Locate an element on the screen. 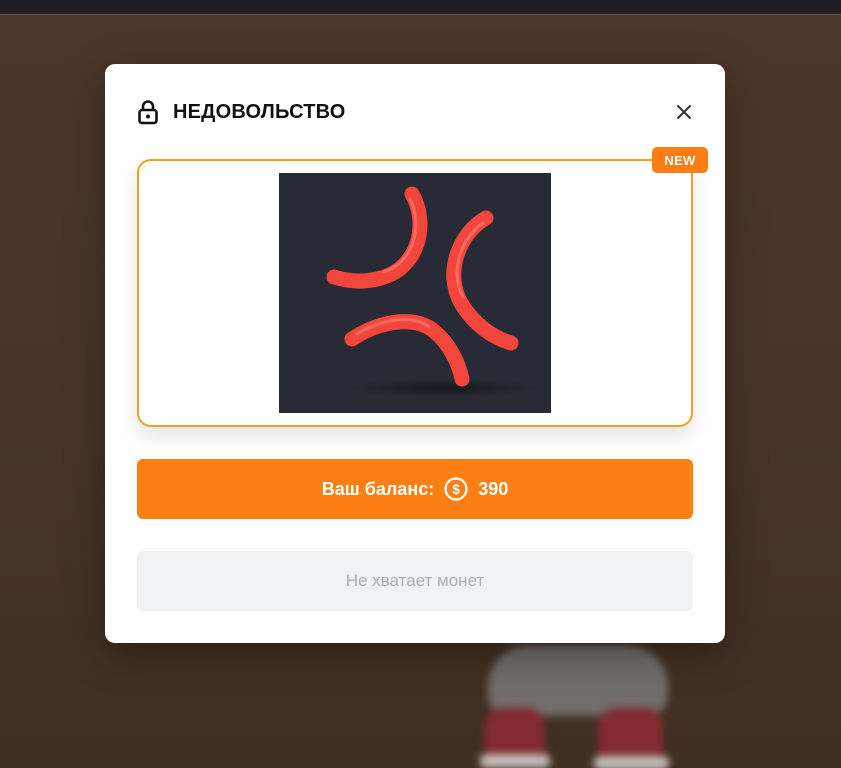  modal-title: НЕДОВОЛЬСТВО is located at coordinates (259, 111).